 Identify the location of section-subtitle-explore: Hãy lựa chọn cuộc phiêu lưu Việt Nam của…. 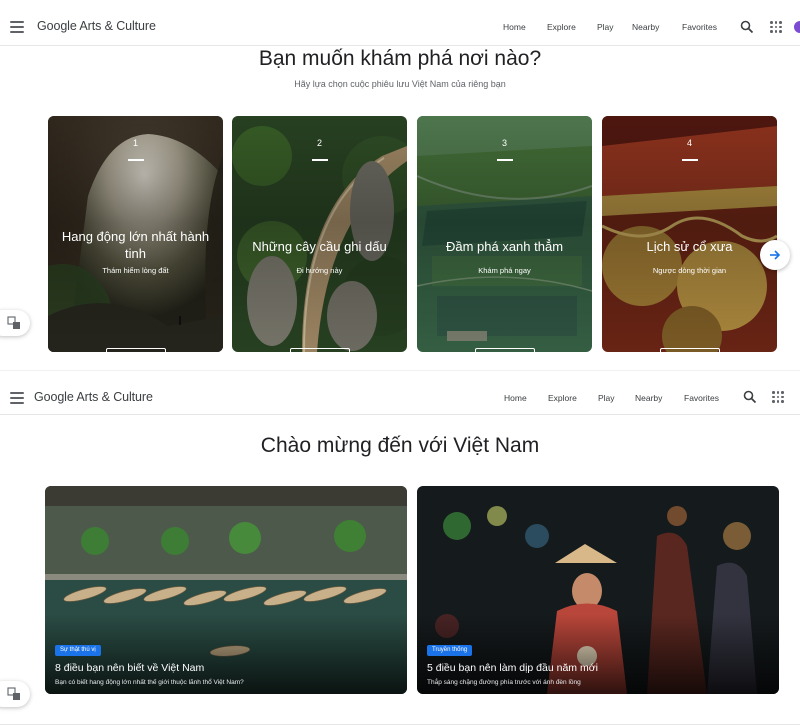
(400, 84).